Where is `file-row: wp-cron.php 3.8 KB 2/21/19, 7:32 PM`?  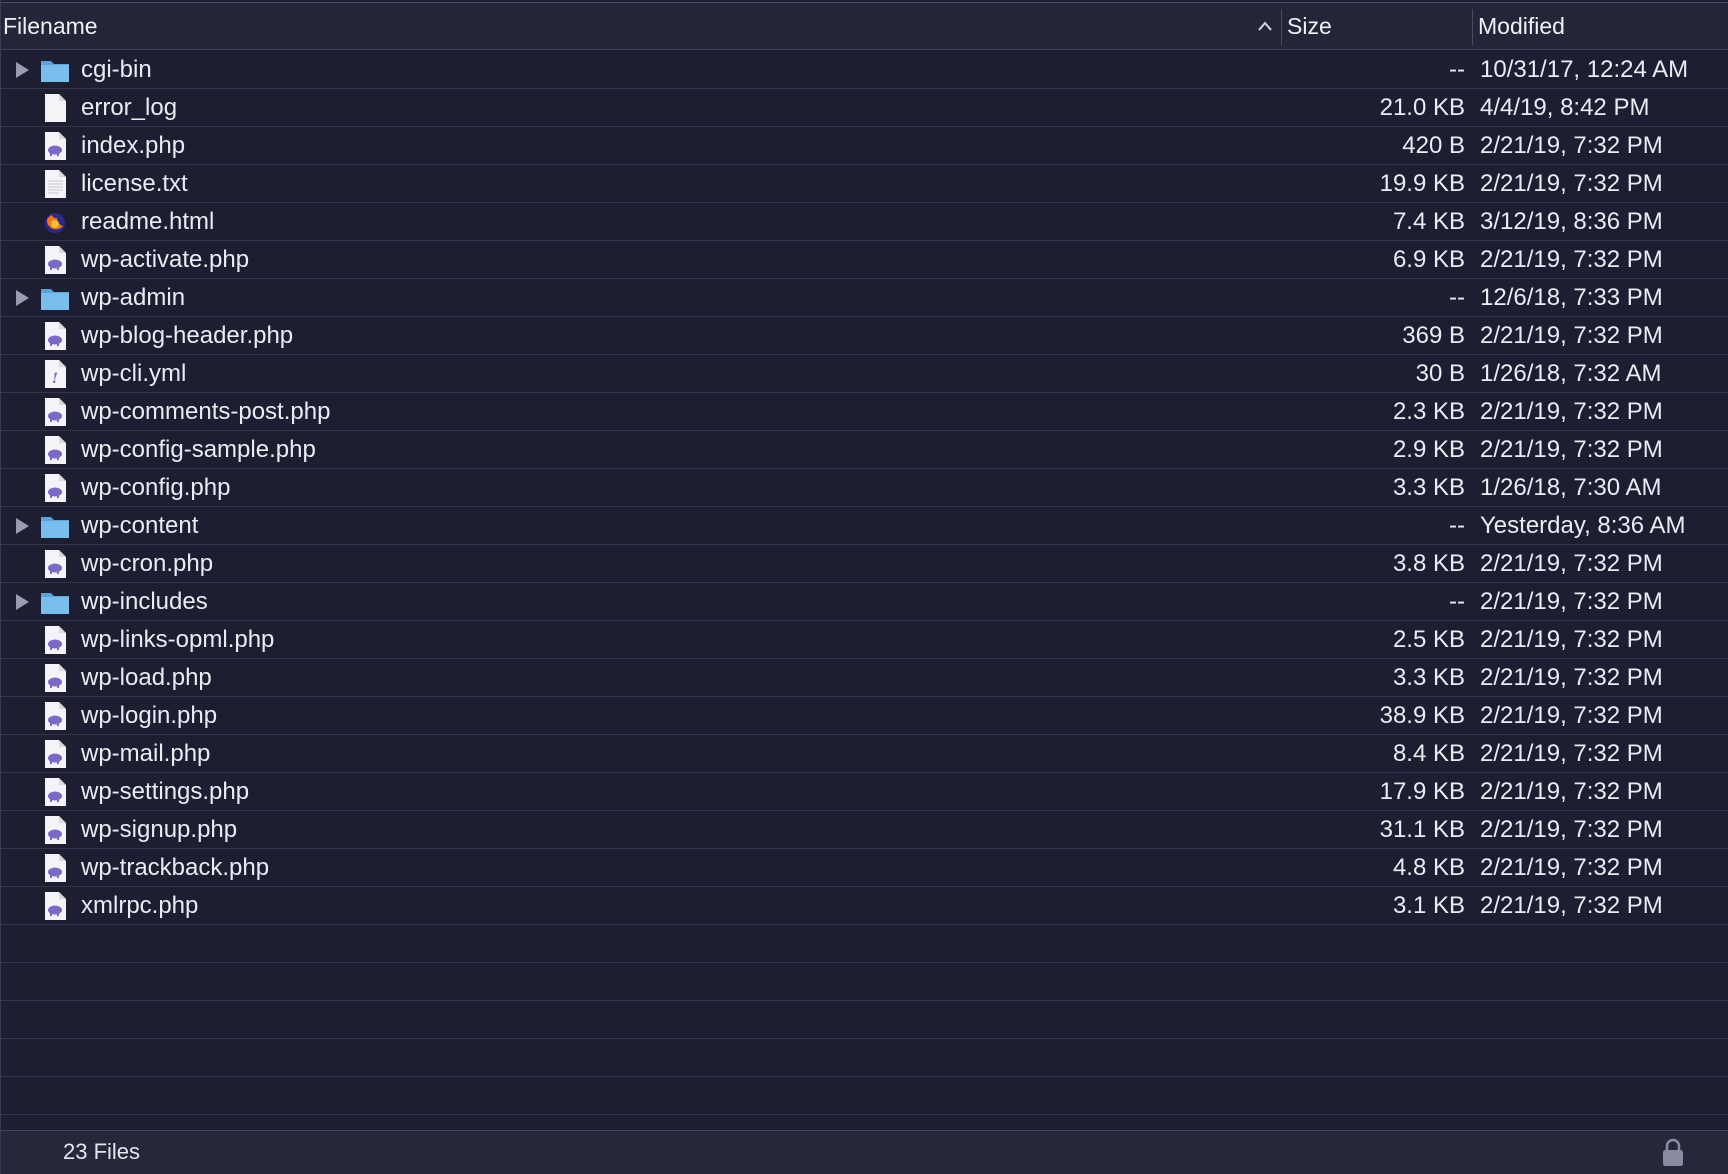 file-row: wp-cron.php 3.8 KB 2/21/19, 7:32 PM is located at coordinates (864, 564).